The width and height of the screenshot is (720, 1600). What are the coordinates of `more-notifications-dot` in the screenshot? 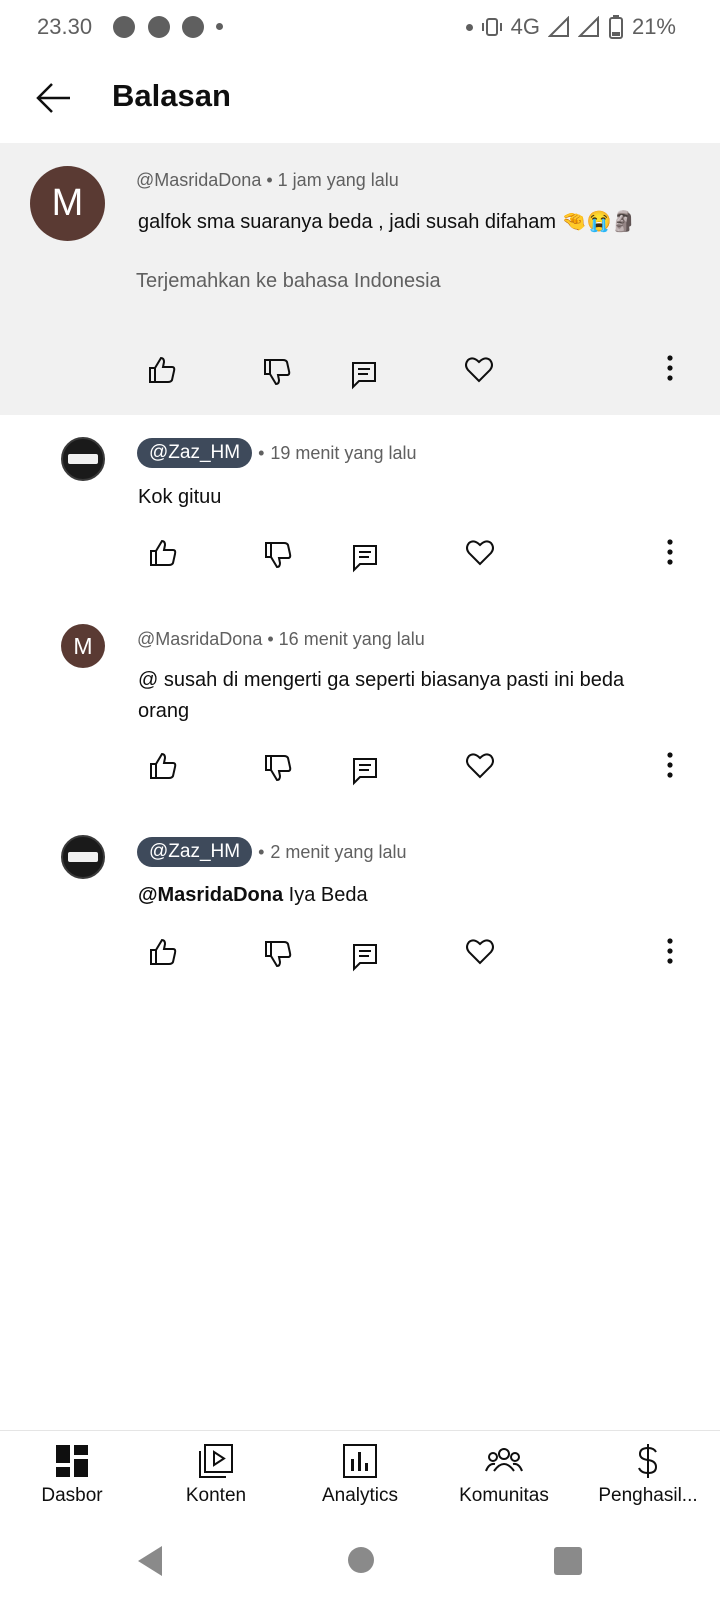 It's located at (219, 26).